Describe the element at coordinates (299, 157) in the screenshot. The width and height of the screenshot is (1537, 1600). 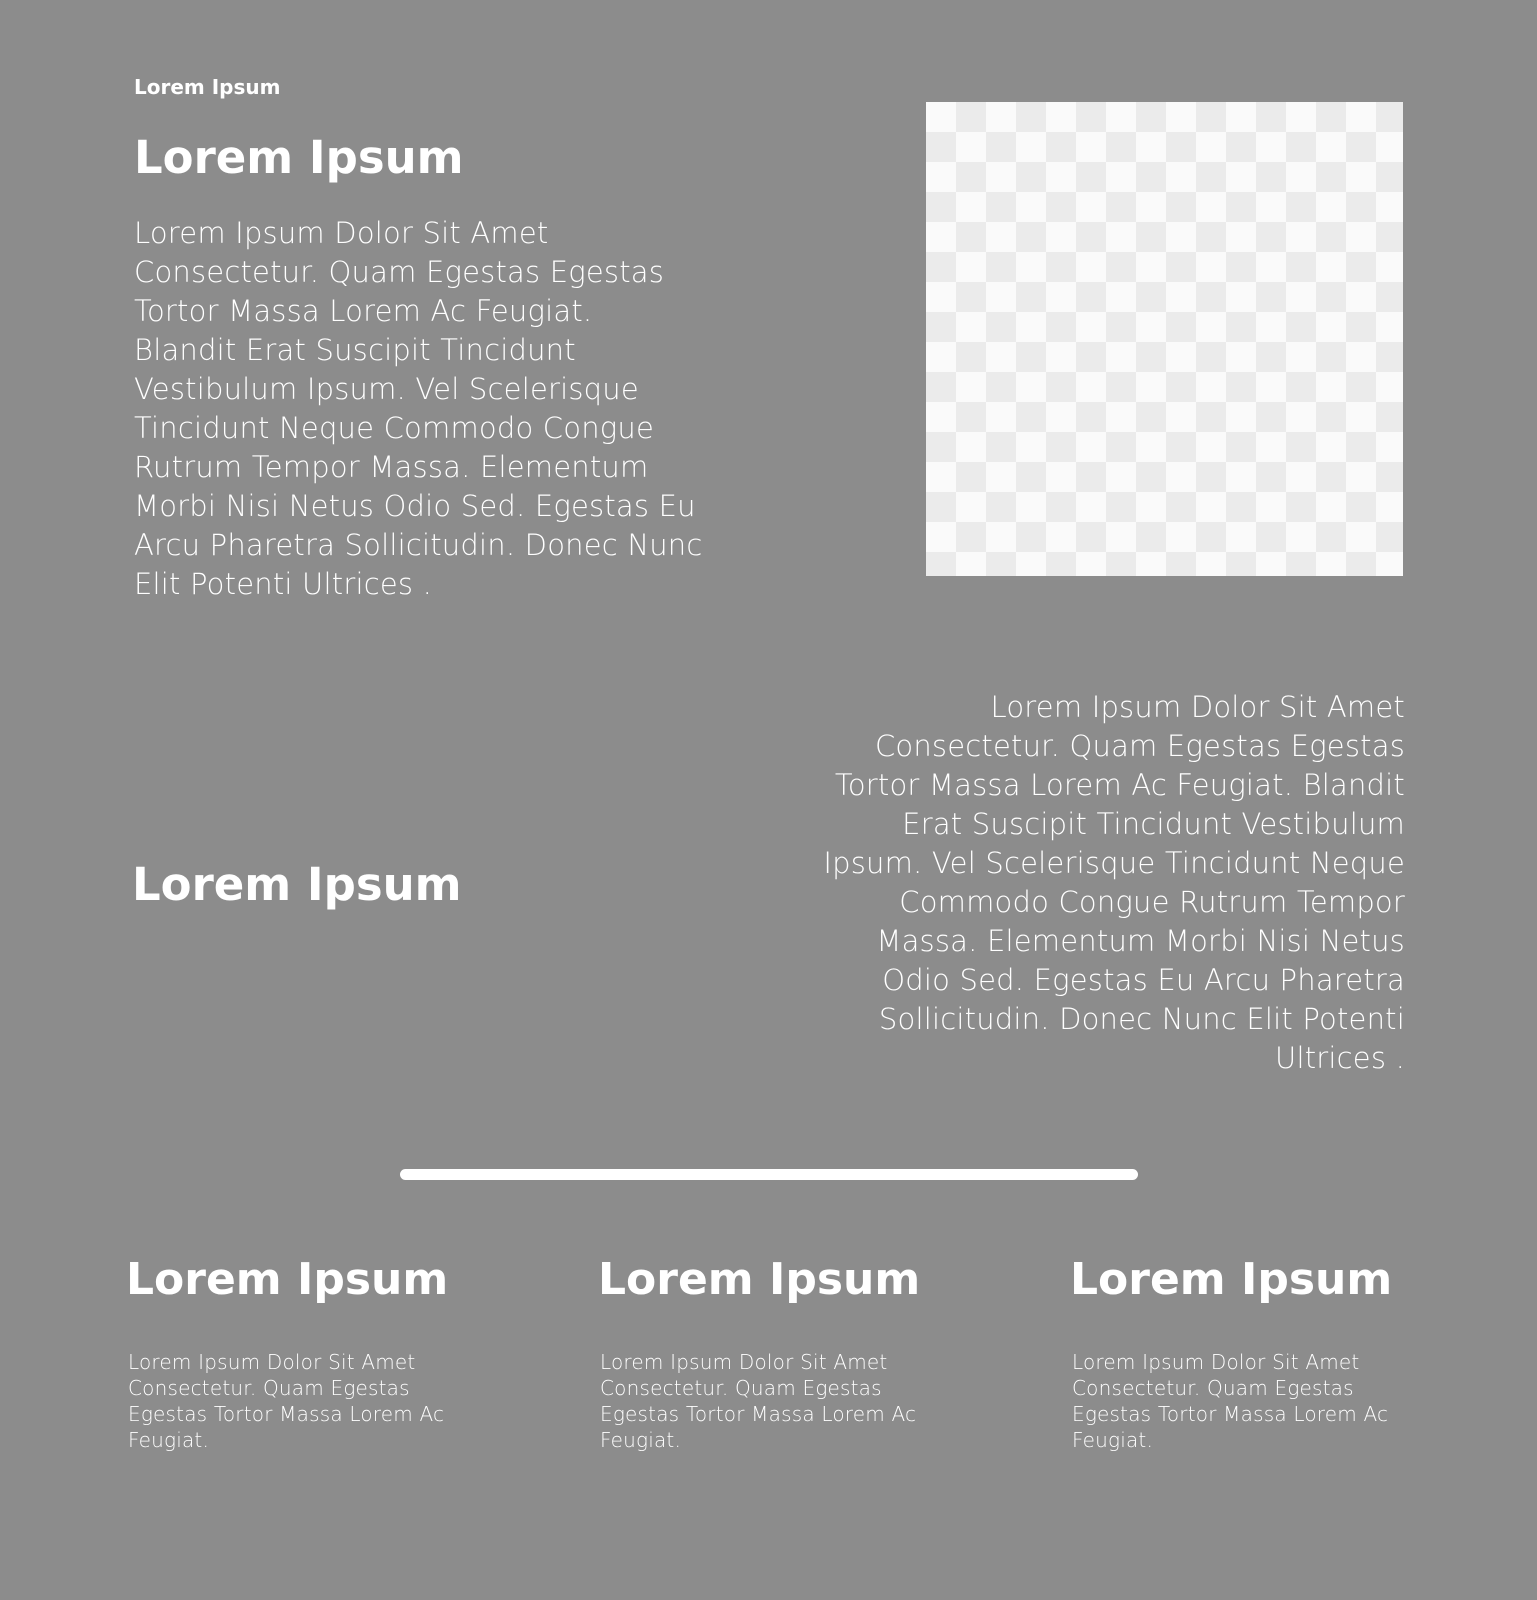
I see `intro-title: Lorem Ipsum` at that location.